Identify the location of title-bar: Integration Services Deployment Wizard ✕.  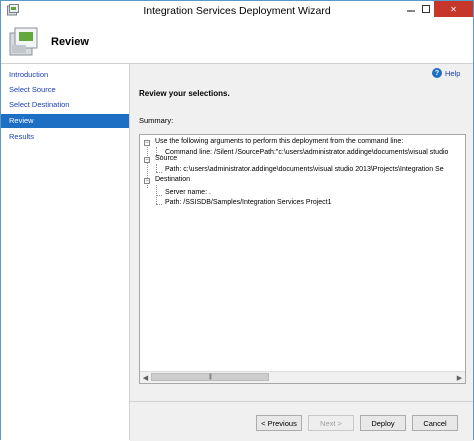
(237, 11).